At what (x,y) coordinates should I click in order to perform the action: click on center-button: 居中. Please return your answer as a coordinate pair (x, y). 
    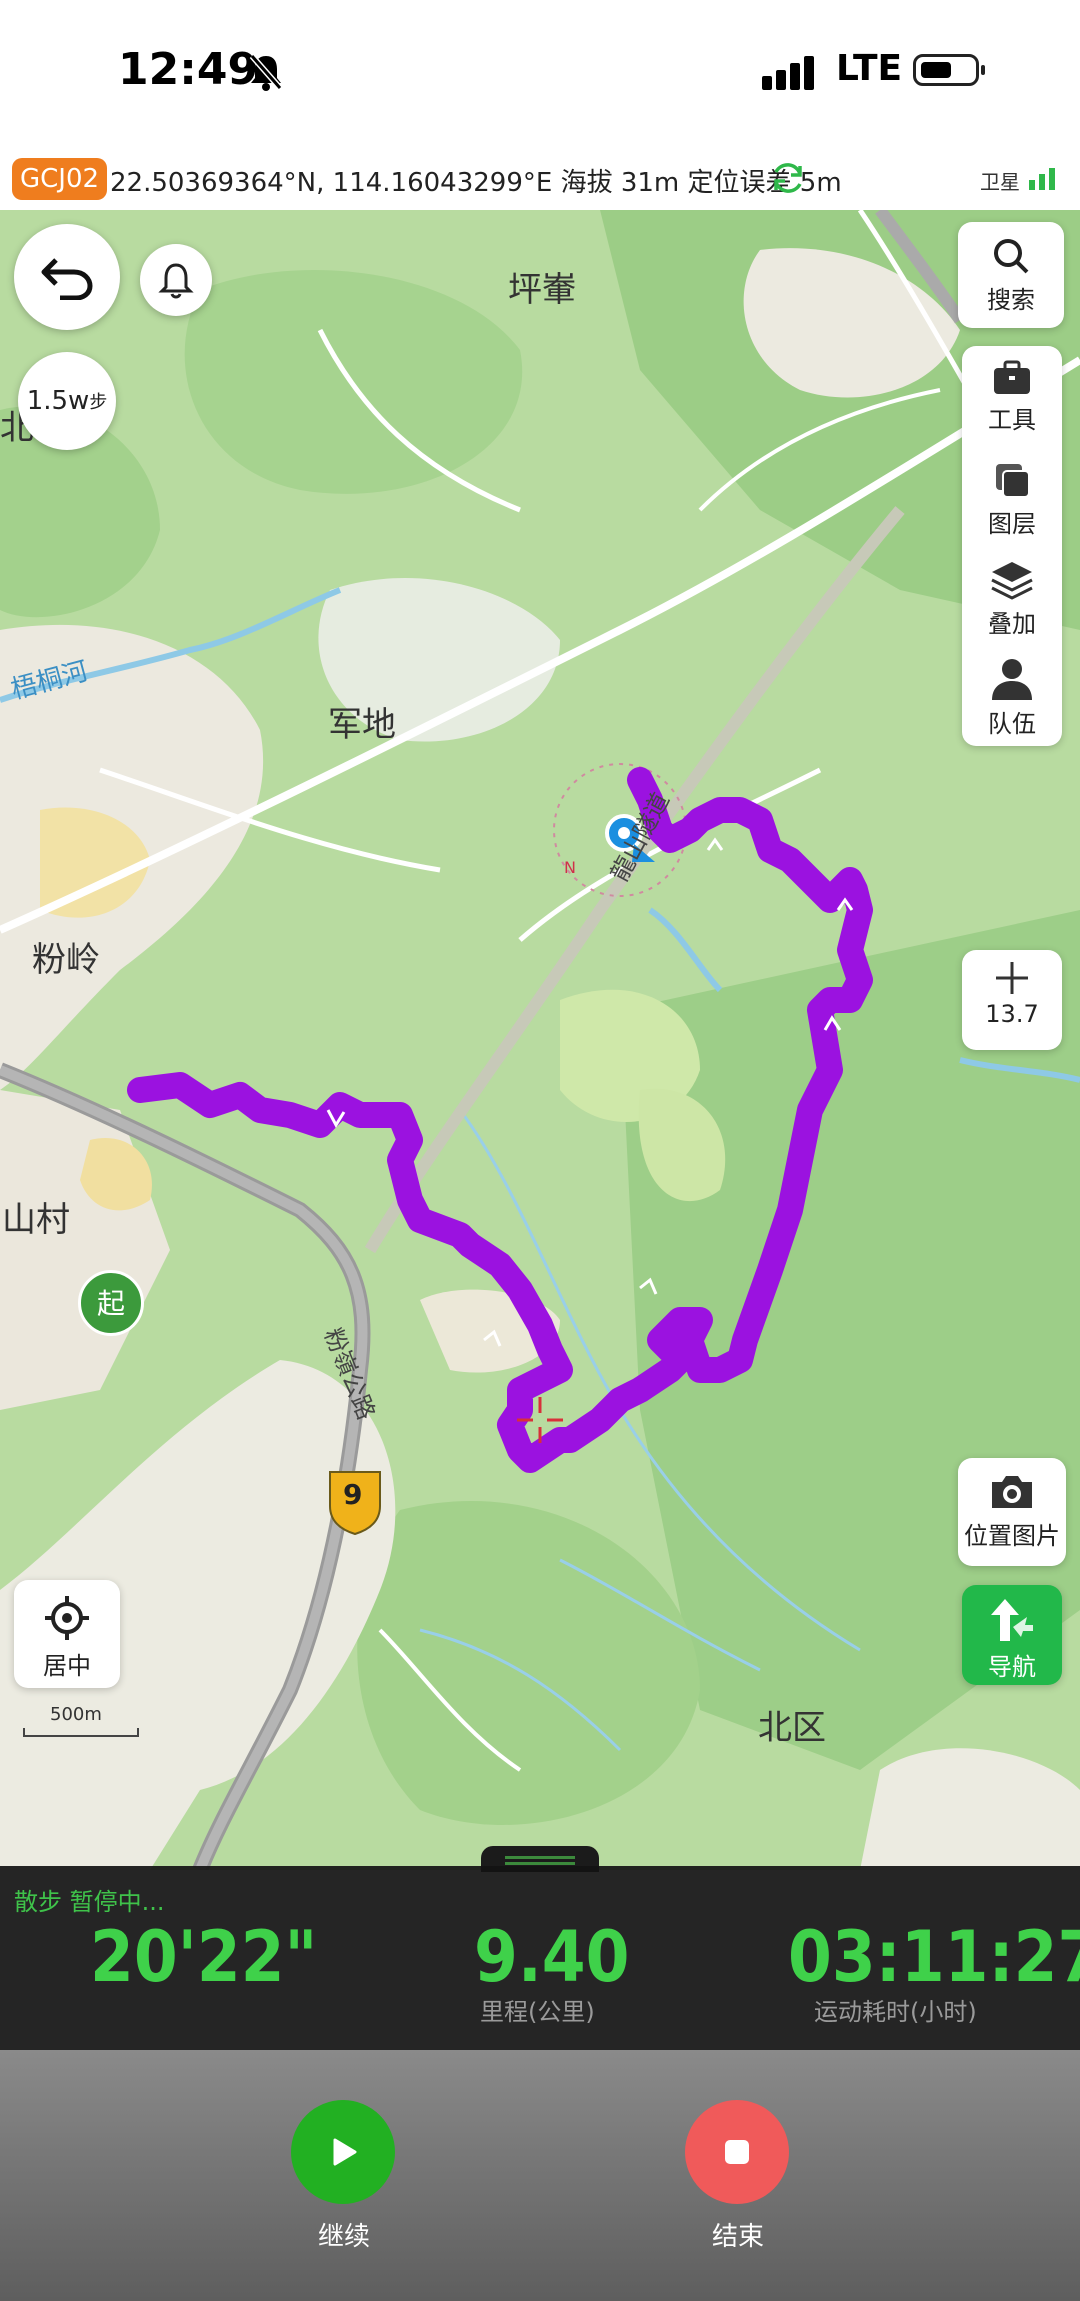
    Looking at the image, I should click on (67, 1634).